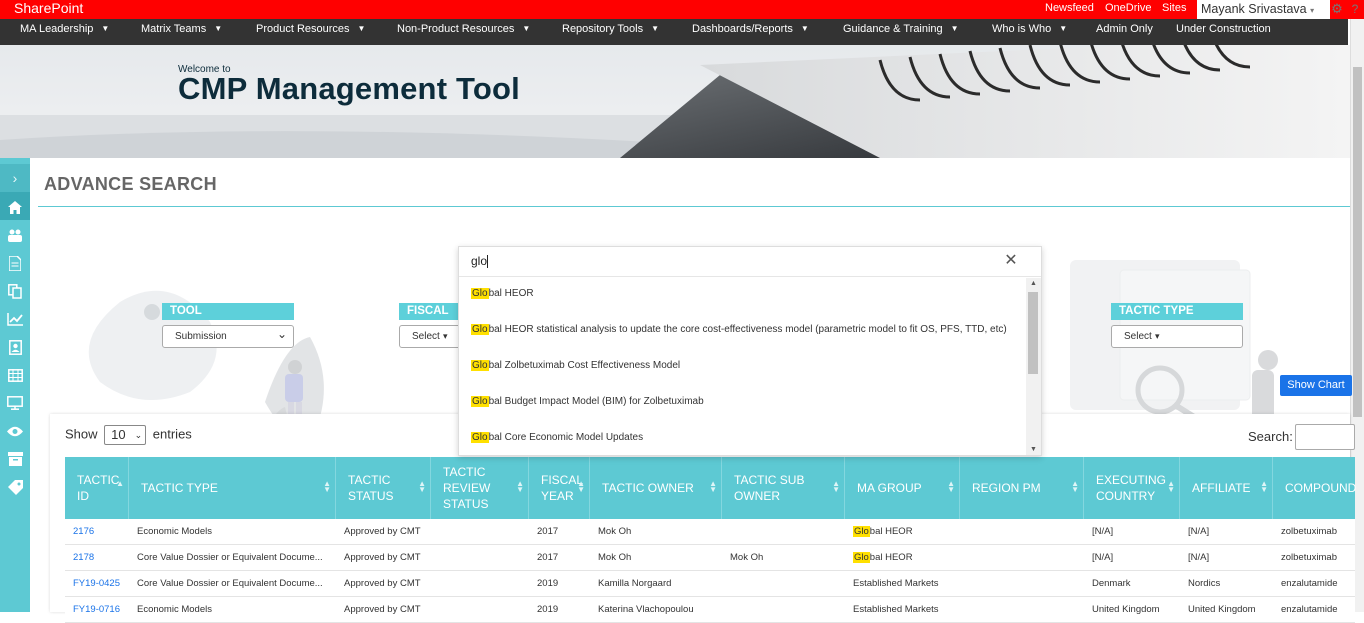 The height and width of the screenshot is (623, 1364). What do you see at coordinates (48, 8) in the screenshot?
I see `sharepoint-brand: SharePoint` at bounding box center [48, 8].